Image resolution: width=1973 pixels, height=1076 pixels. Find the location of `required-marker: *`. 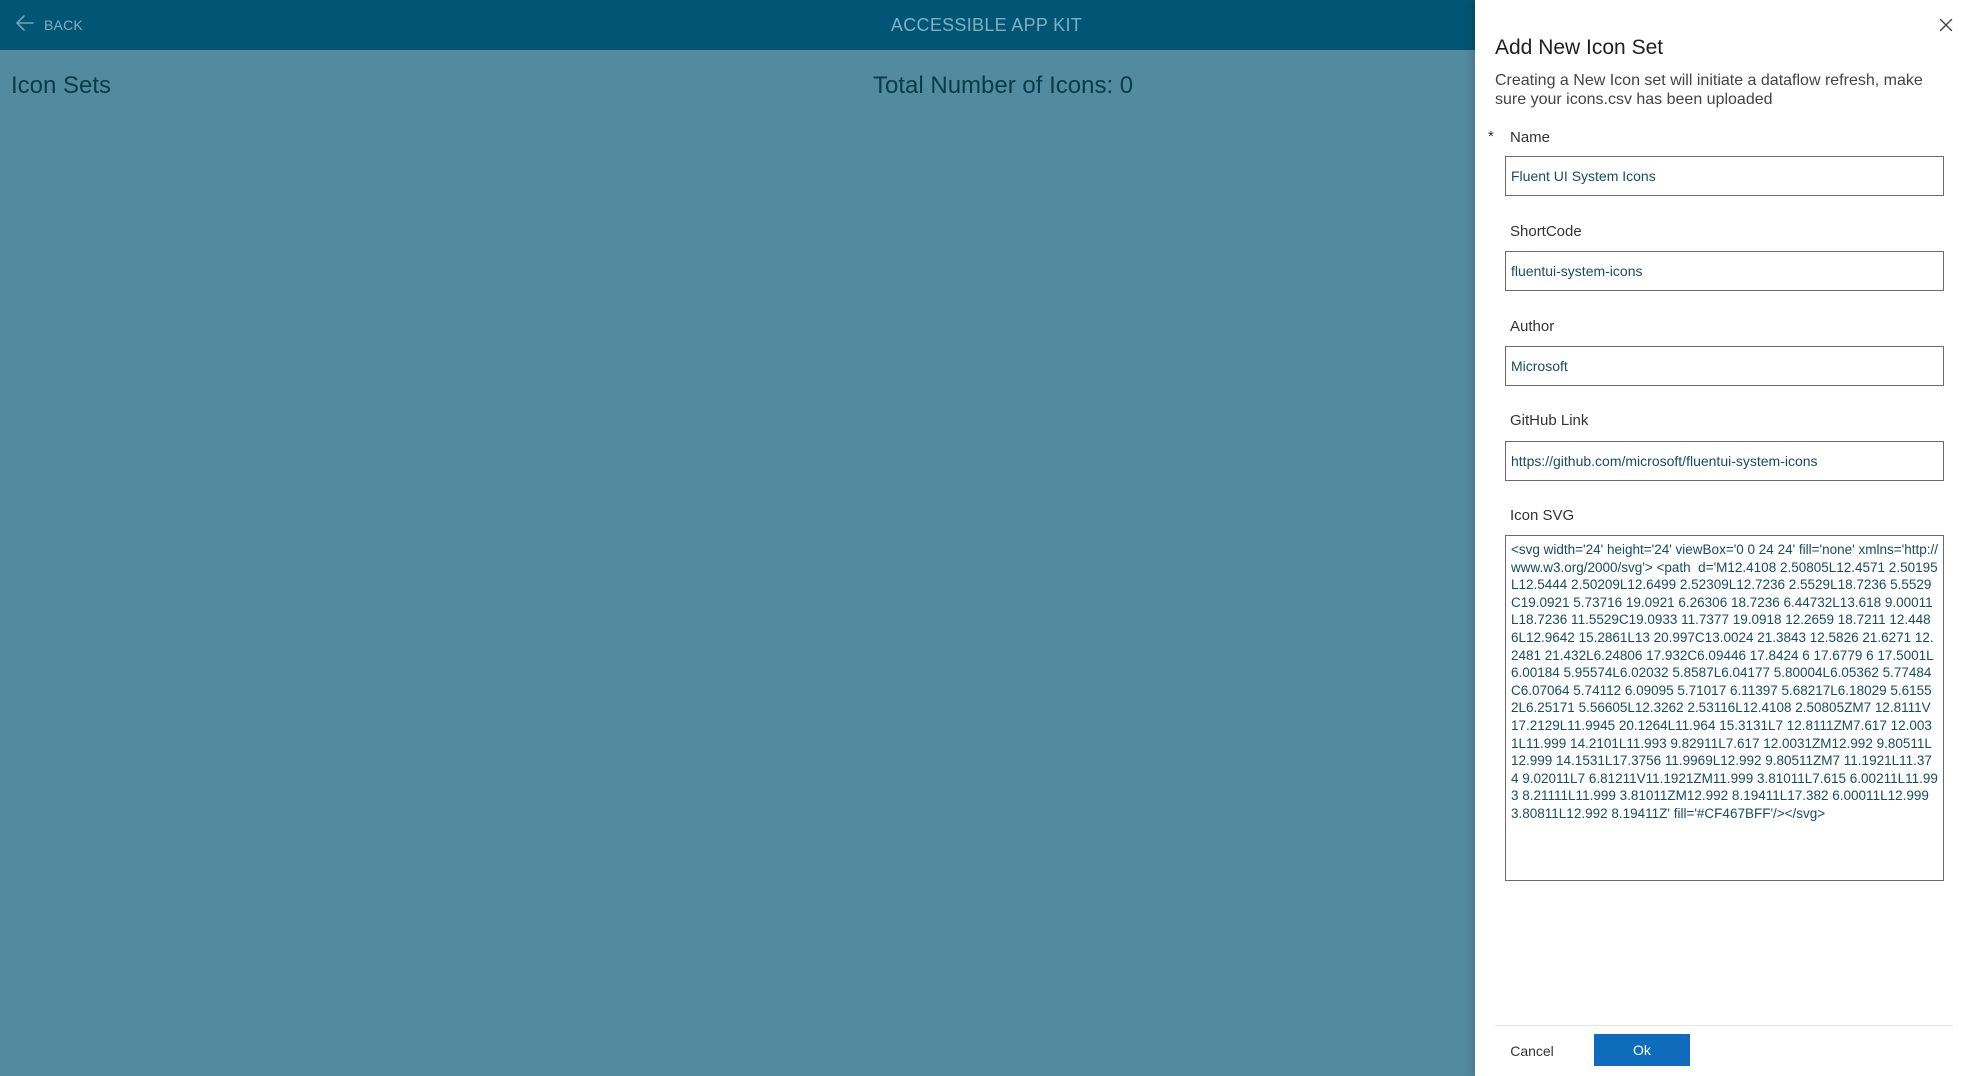

required-marker: * is located at coordinates (1491, 136).